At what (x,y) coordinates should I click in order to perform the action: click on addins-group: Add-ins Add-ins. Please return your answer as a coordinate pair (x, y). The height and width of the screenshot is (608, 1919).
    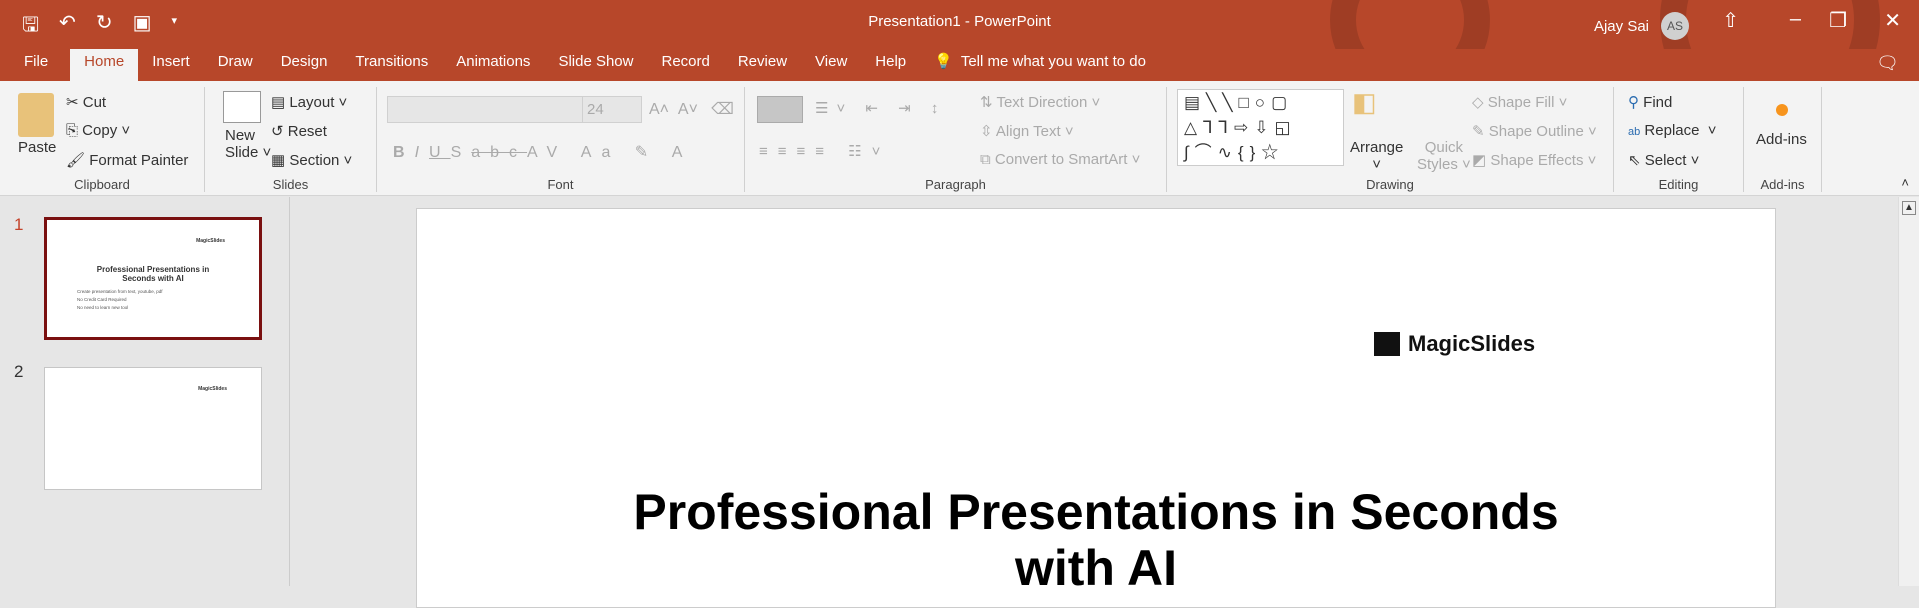
    Looking at the image, I should click on (1783, 139).